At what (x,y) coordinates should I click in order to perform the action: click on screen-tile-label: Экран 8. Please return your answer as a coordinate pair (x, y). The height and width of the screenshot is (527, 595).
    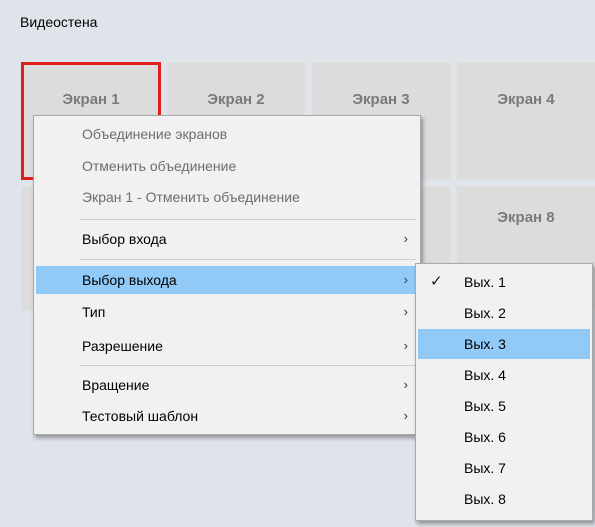
    Looking at the image, I should click on (526, 217).